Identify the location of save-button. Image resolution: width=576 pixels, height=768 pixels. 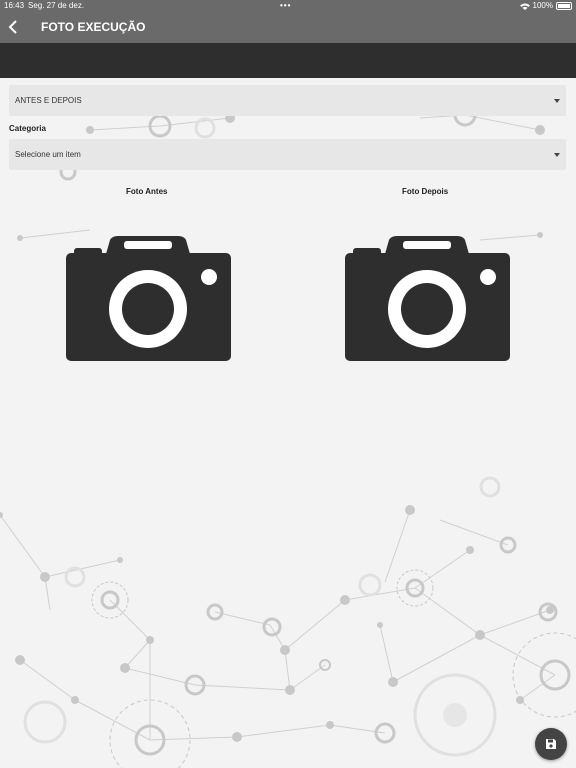
(551, 744).